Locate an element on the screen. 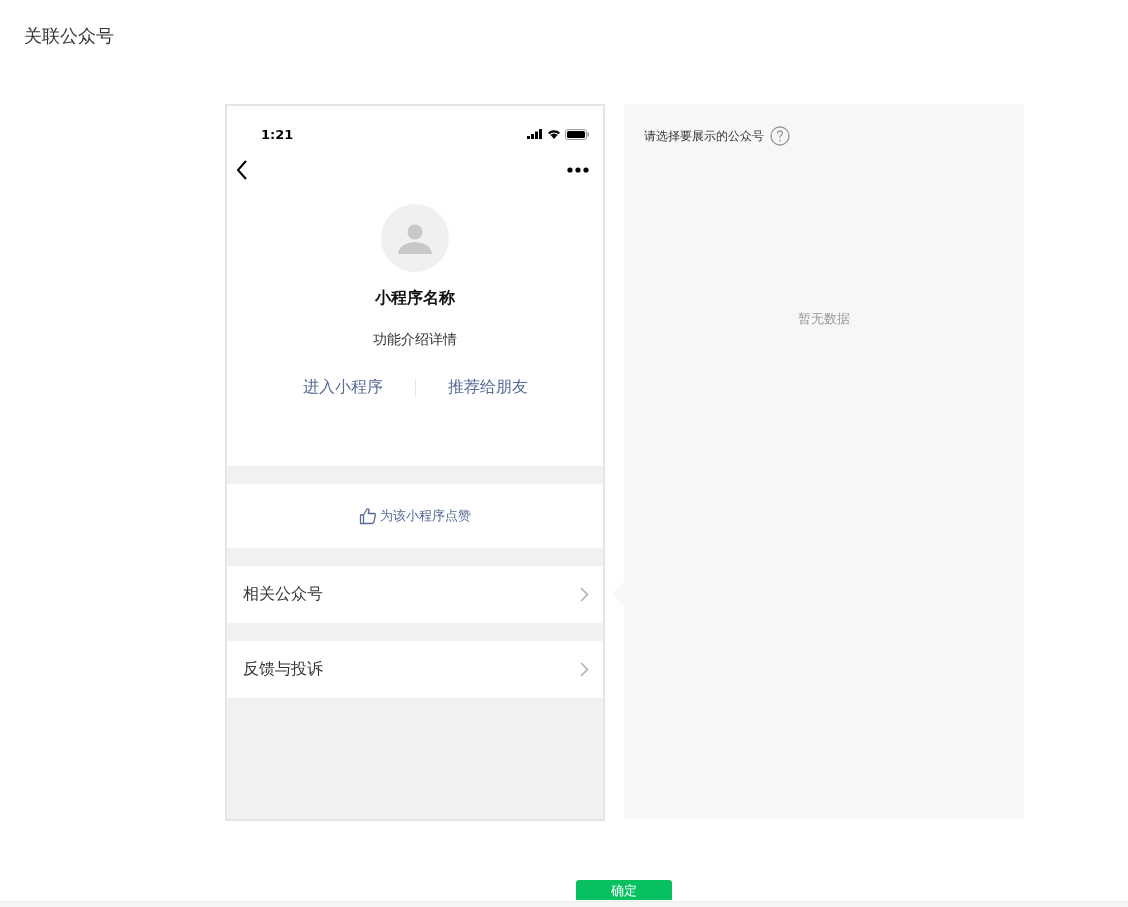 The width and height of the screenshot is (1128, 907). battery-icon is located at coordinates (577, 134).